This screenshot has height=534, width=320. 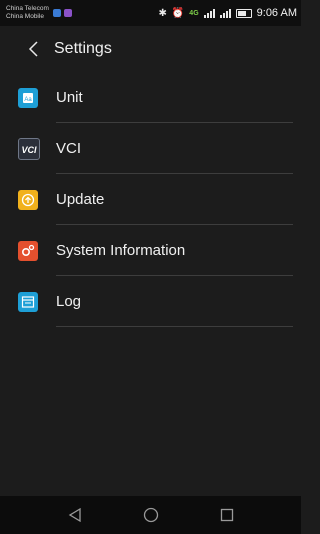 I want to click on nav-home-button, so click(x=151, y=515).